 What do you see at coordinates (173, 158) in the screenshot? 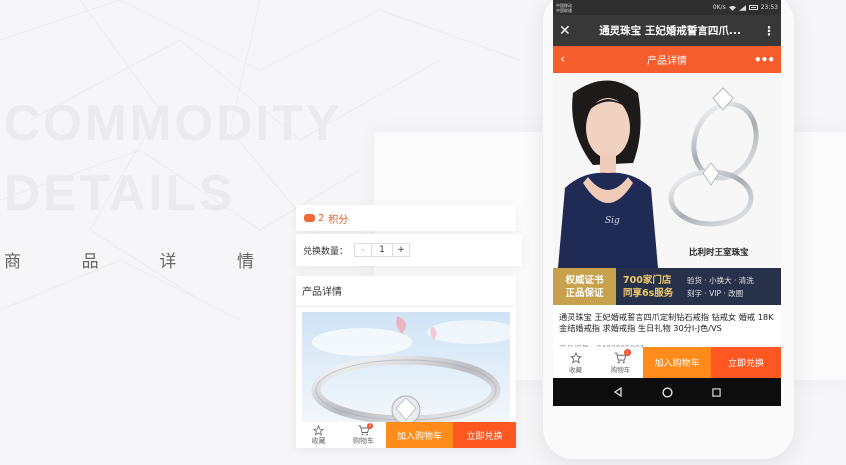
I see `hero-title: COMMODITY DETAILS` at bounding box center [173, 158].